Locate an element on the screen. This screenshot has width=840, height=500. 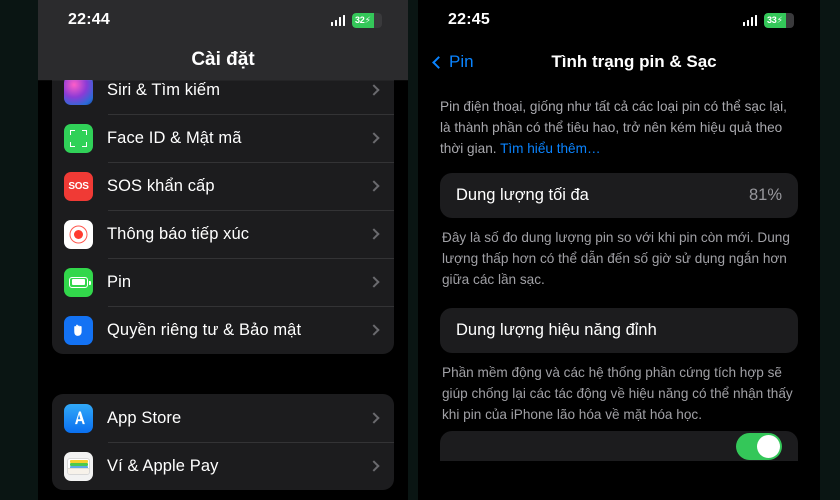
max-capacity-label: Dung lượng tối đa is located at coordinates (522, 195).